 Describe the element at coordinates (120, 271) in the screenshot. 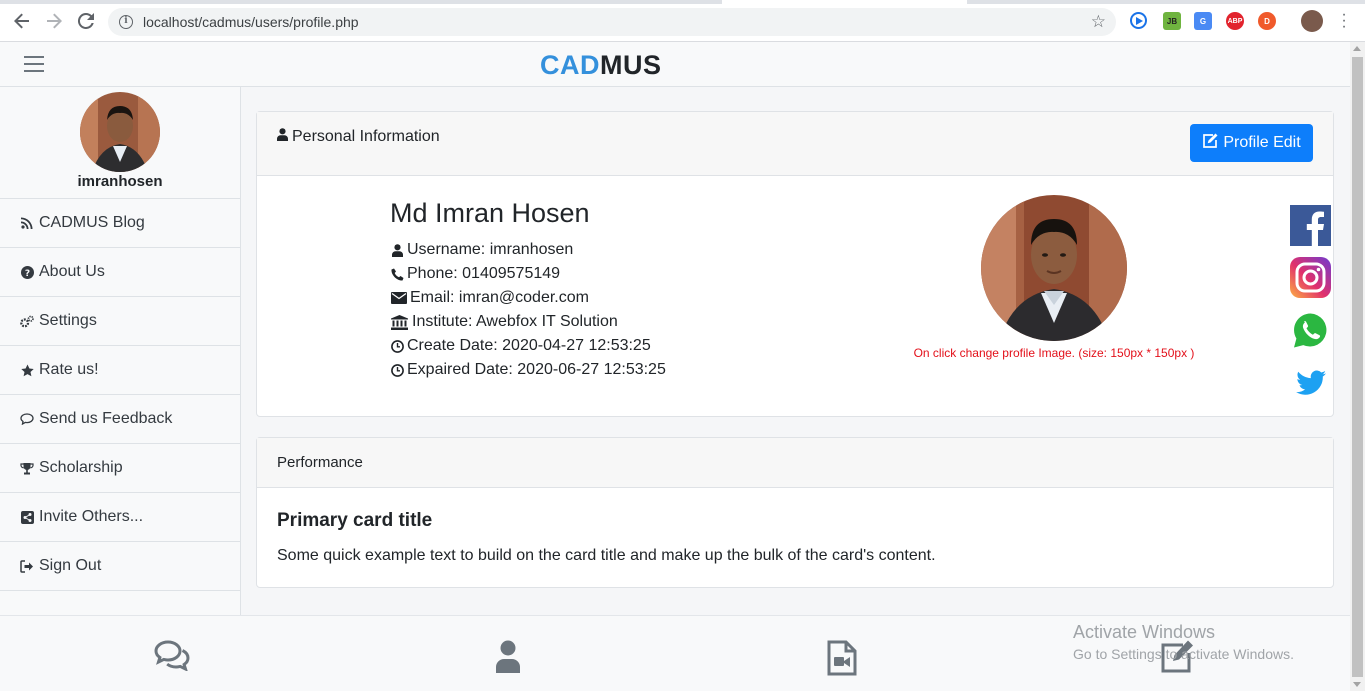

I see `sidebar-item-about: ? About Us` at that location.